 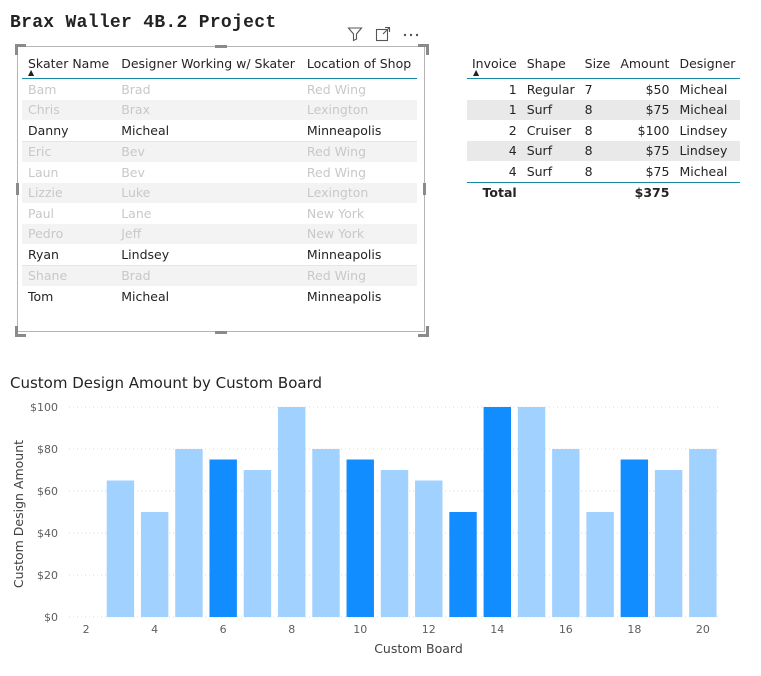 I want to click on column-header-amount: Amount, so click(x=645, y=64).